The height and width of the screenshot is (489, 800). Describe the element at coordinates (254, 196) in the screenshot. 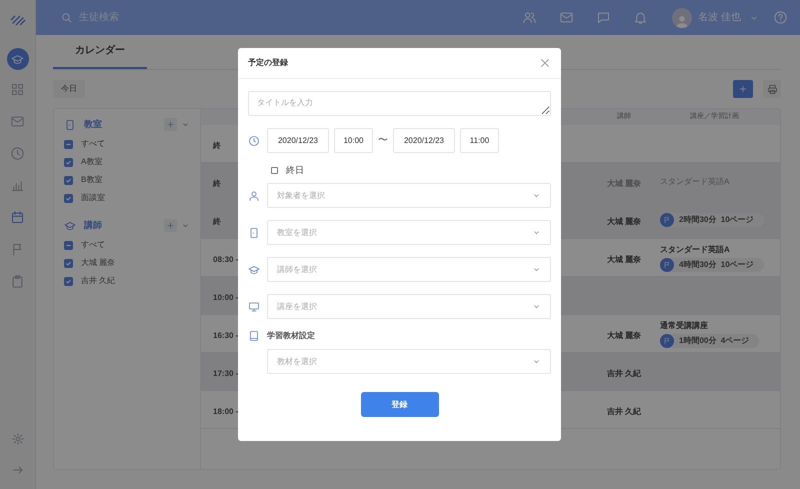

I see `person-icon` at that location.